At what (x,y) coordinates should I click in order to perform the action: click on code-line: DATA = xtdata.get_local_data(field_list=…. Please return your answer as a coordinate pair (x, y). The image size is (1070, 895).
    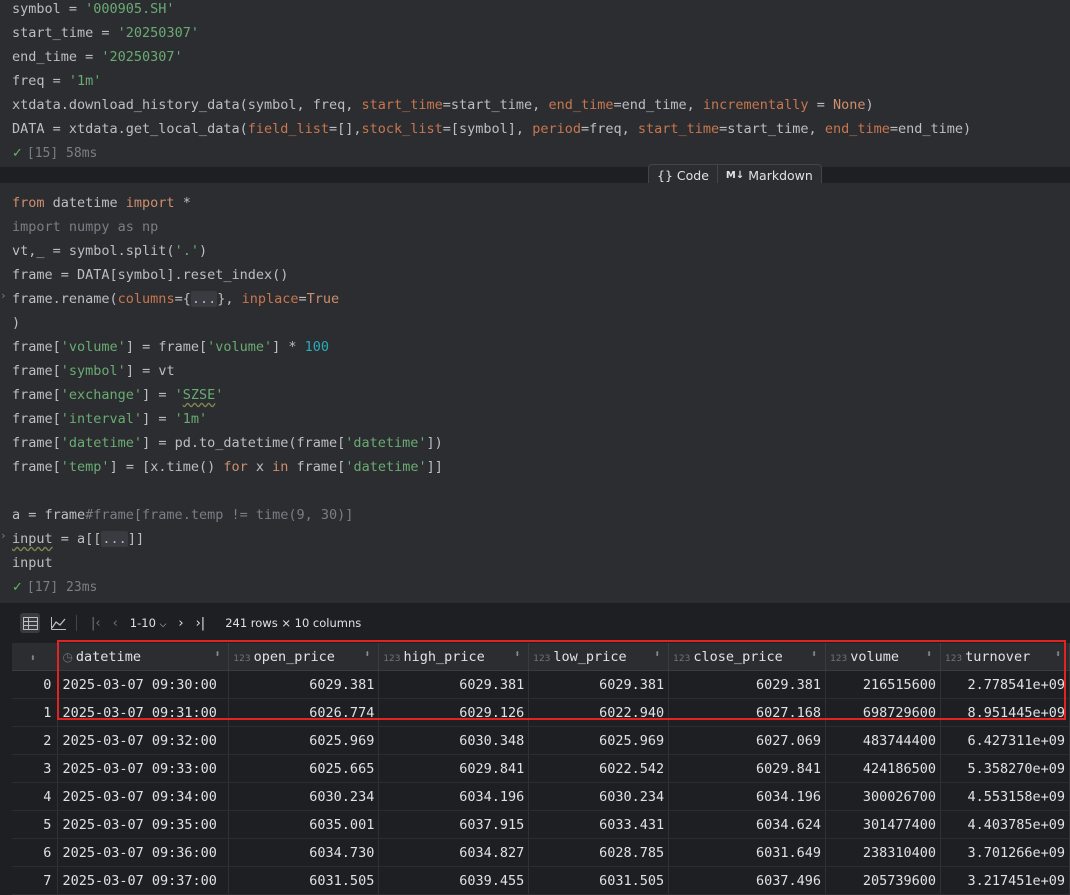
    Looking at the image, I should click on (491, 129).